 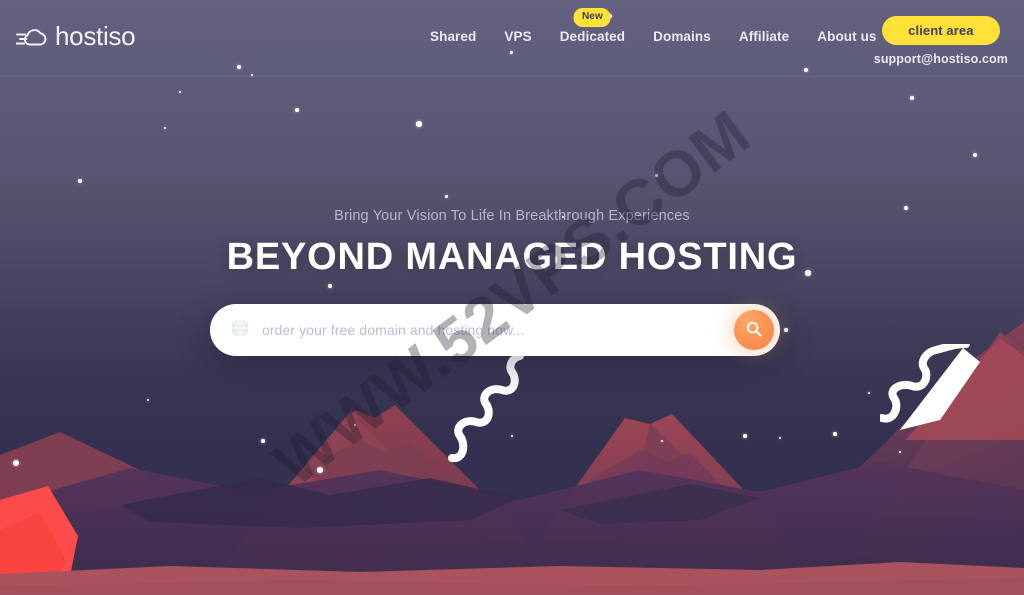 What do you see at coordinates (240, 330) in the screenshot?
I see `globe-icon` at bounding box center [240, 330].